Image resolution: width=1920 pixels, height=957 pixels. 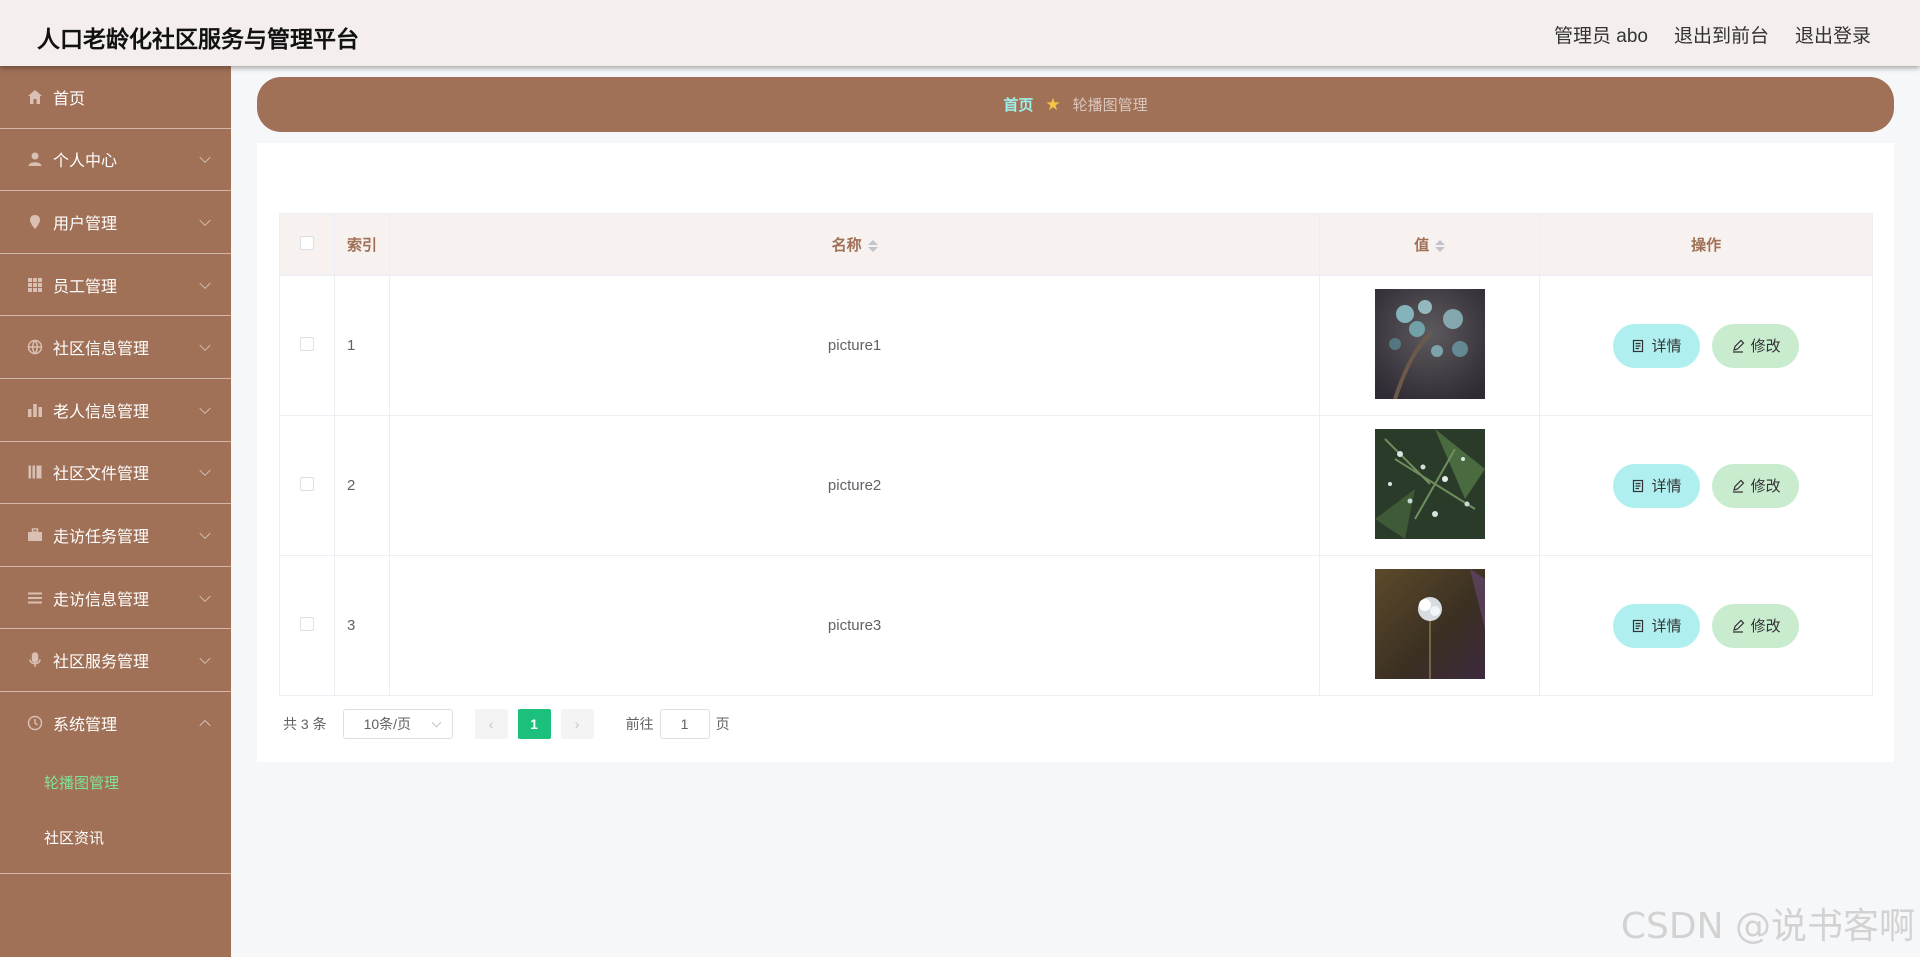 I want to click on sidebar-item-community-files: 社区文件管理, so click(x=115, y=473).